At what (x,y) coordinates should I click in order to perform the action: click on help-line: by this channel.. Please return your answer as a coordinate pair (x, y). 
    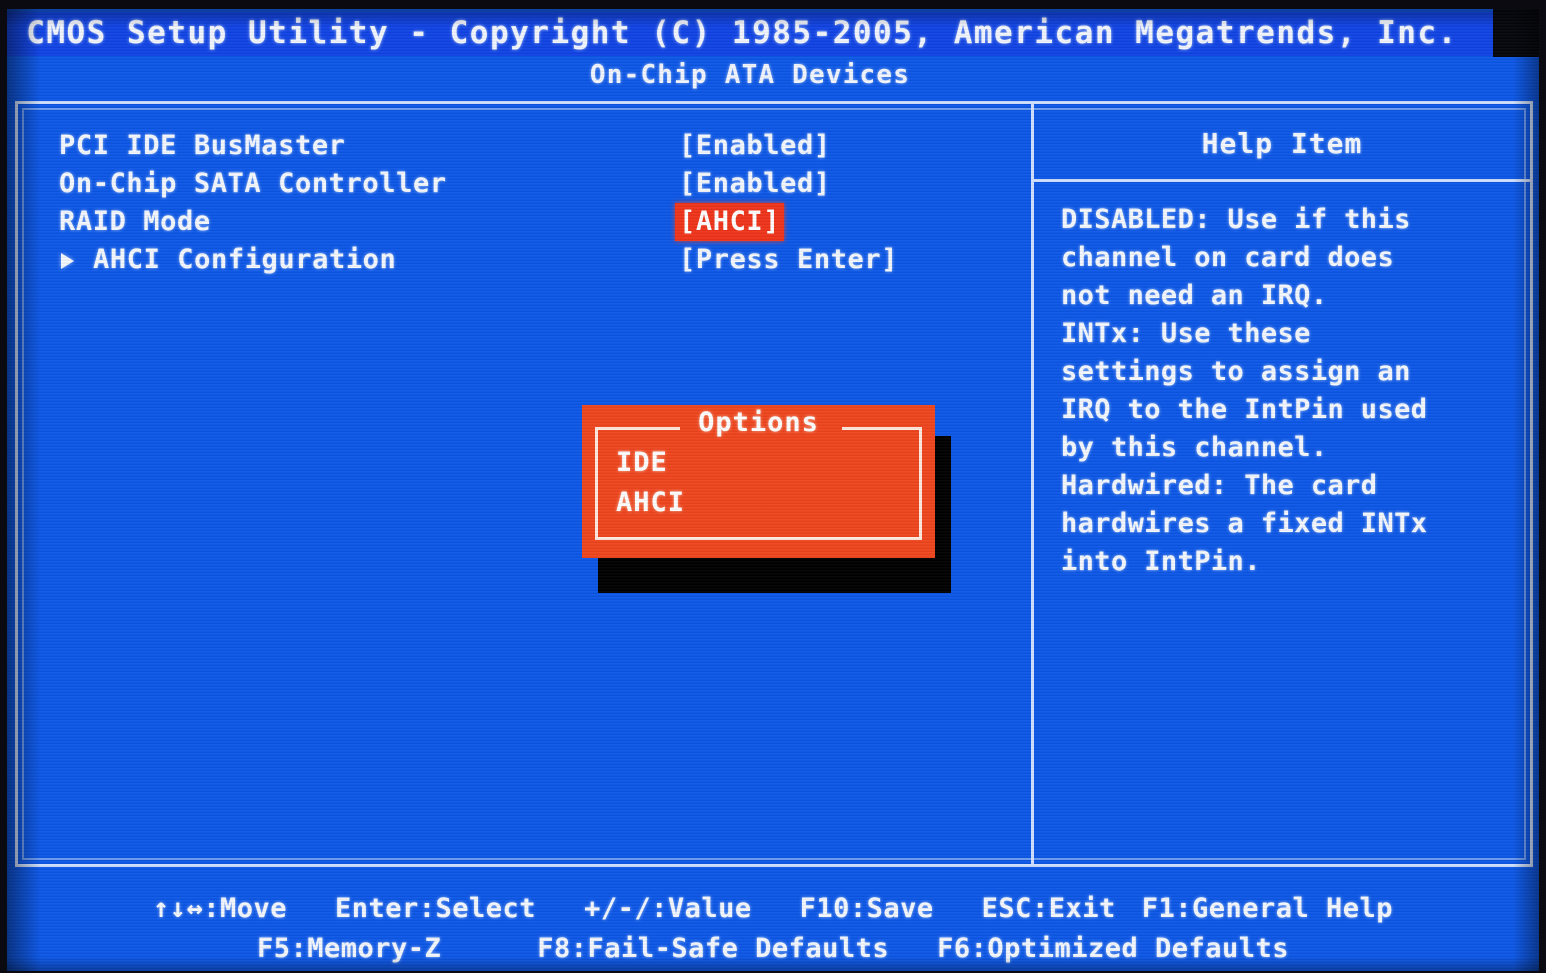
    Looking at the image, I should click on (1194, 447).